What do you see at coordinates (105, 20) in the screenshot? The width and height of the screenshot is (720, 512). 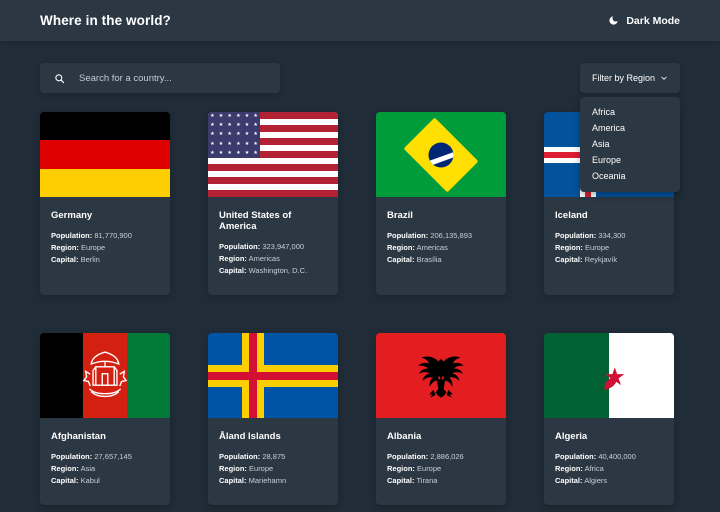 I see `page-title: Where in the world?` at bounding box center [105, 20].